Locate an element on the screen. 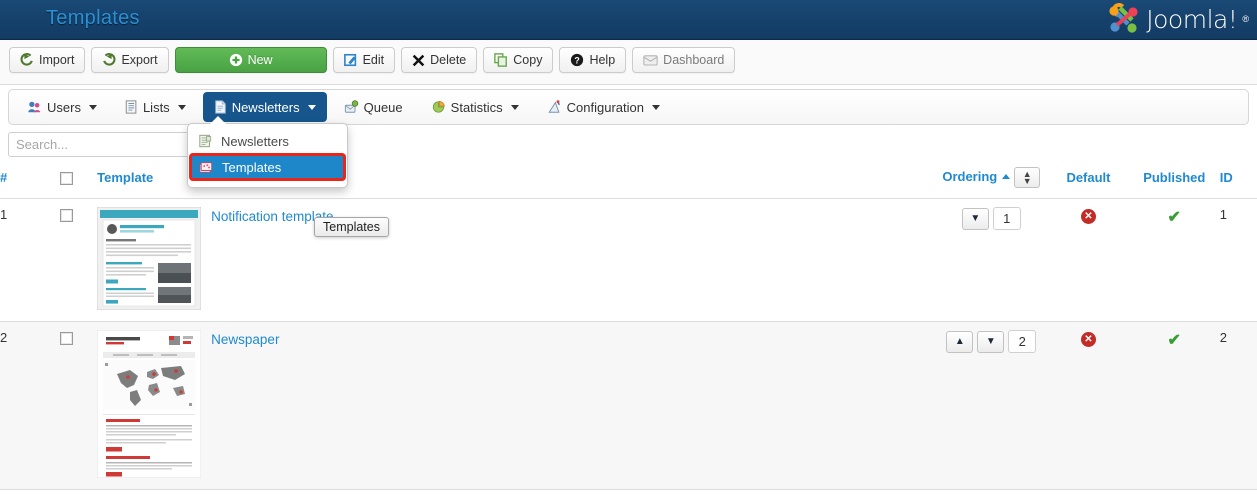 The width and height of the screenshot is (1257, 500). dashboard-icon is located at coordinates (650, 60).